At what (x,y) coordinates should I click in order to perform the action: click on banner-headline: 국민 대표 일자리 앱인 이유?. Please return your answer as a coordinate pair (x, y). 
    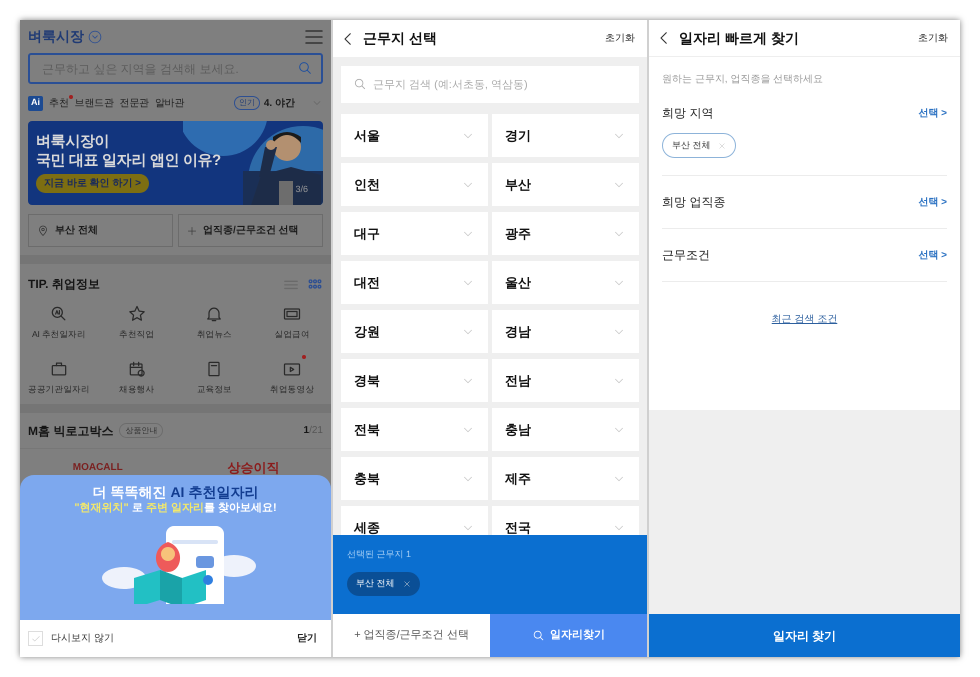
    Looking at the image, I should click on (128, 160).